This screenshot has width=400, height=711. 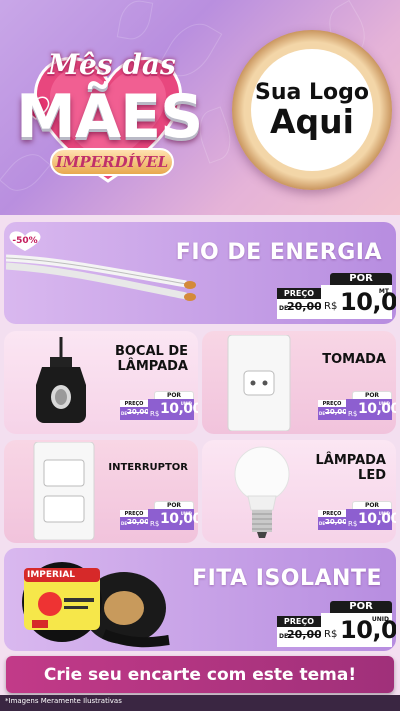 I want to click on mothers-day-title: Mês das MÃES IMPERDÍVEL, so click(x=108, y=115).